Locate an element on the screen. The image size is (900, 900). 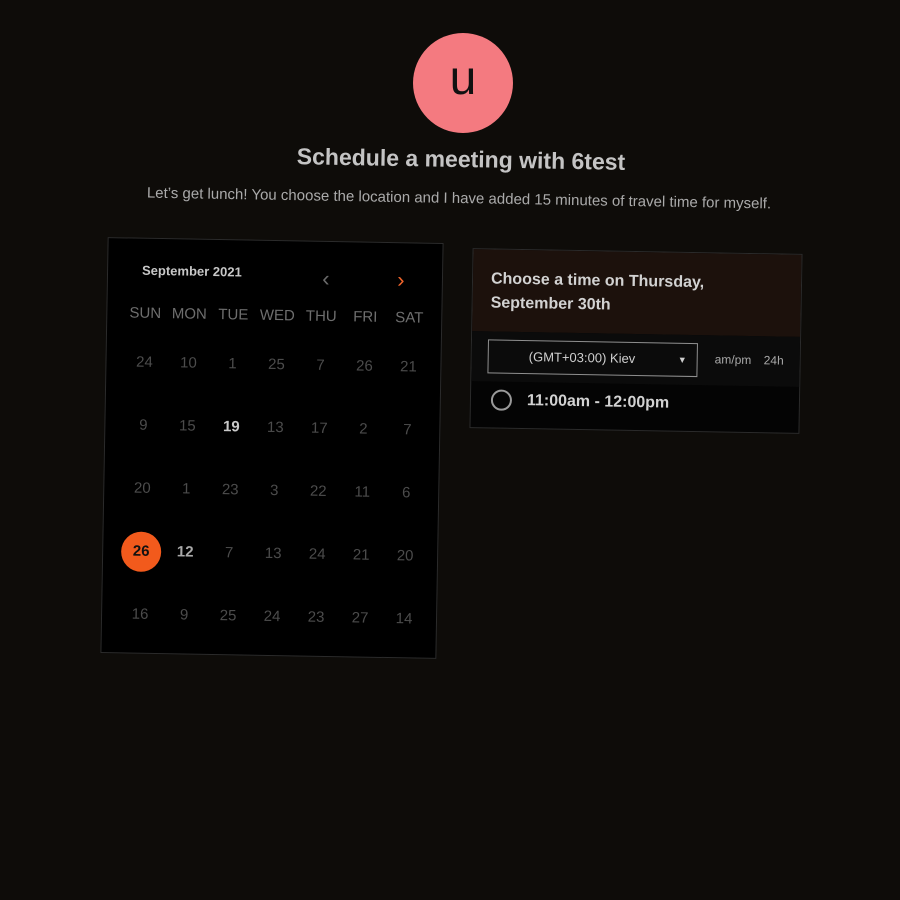
chevron-right-icon: › is located at coordinates (401, 279).